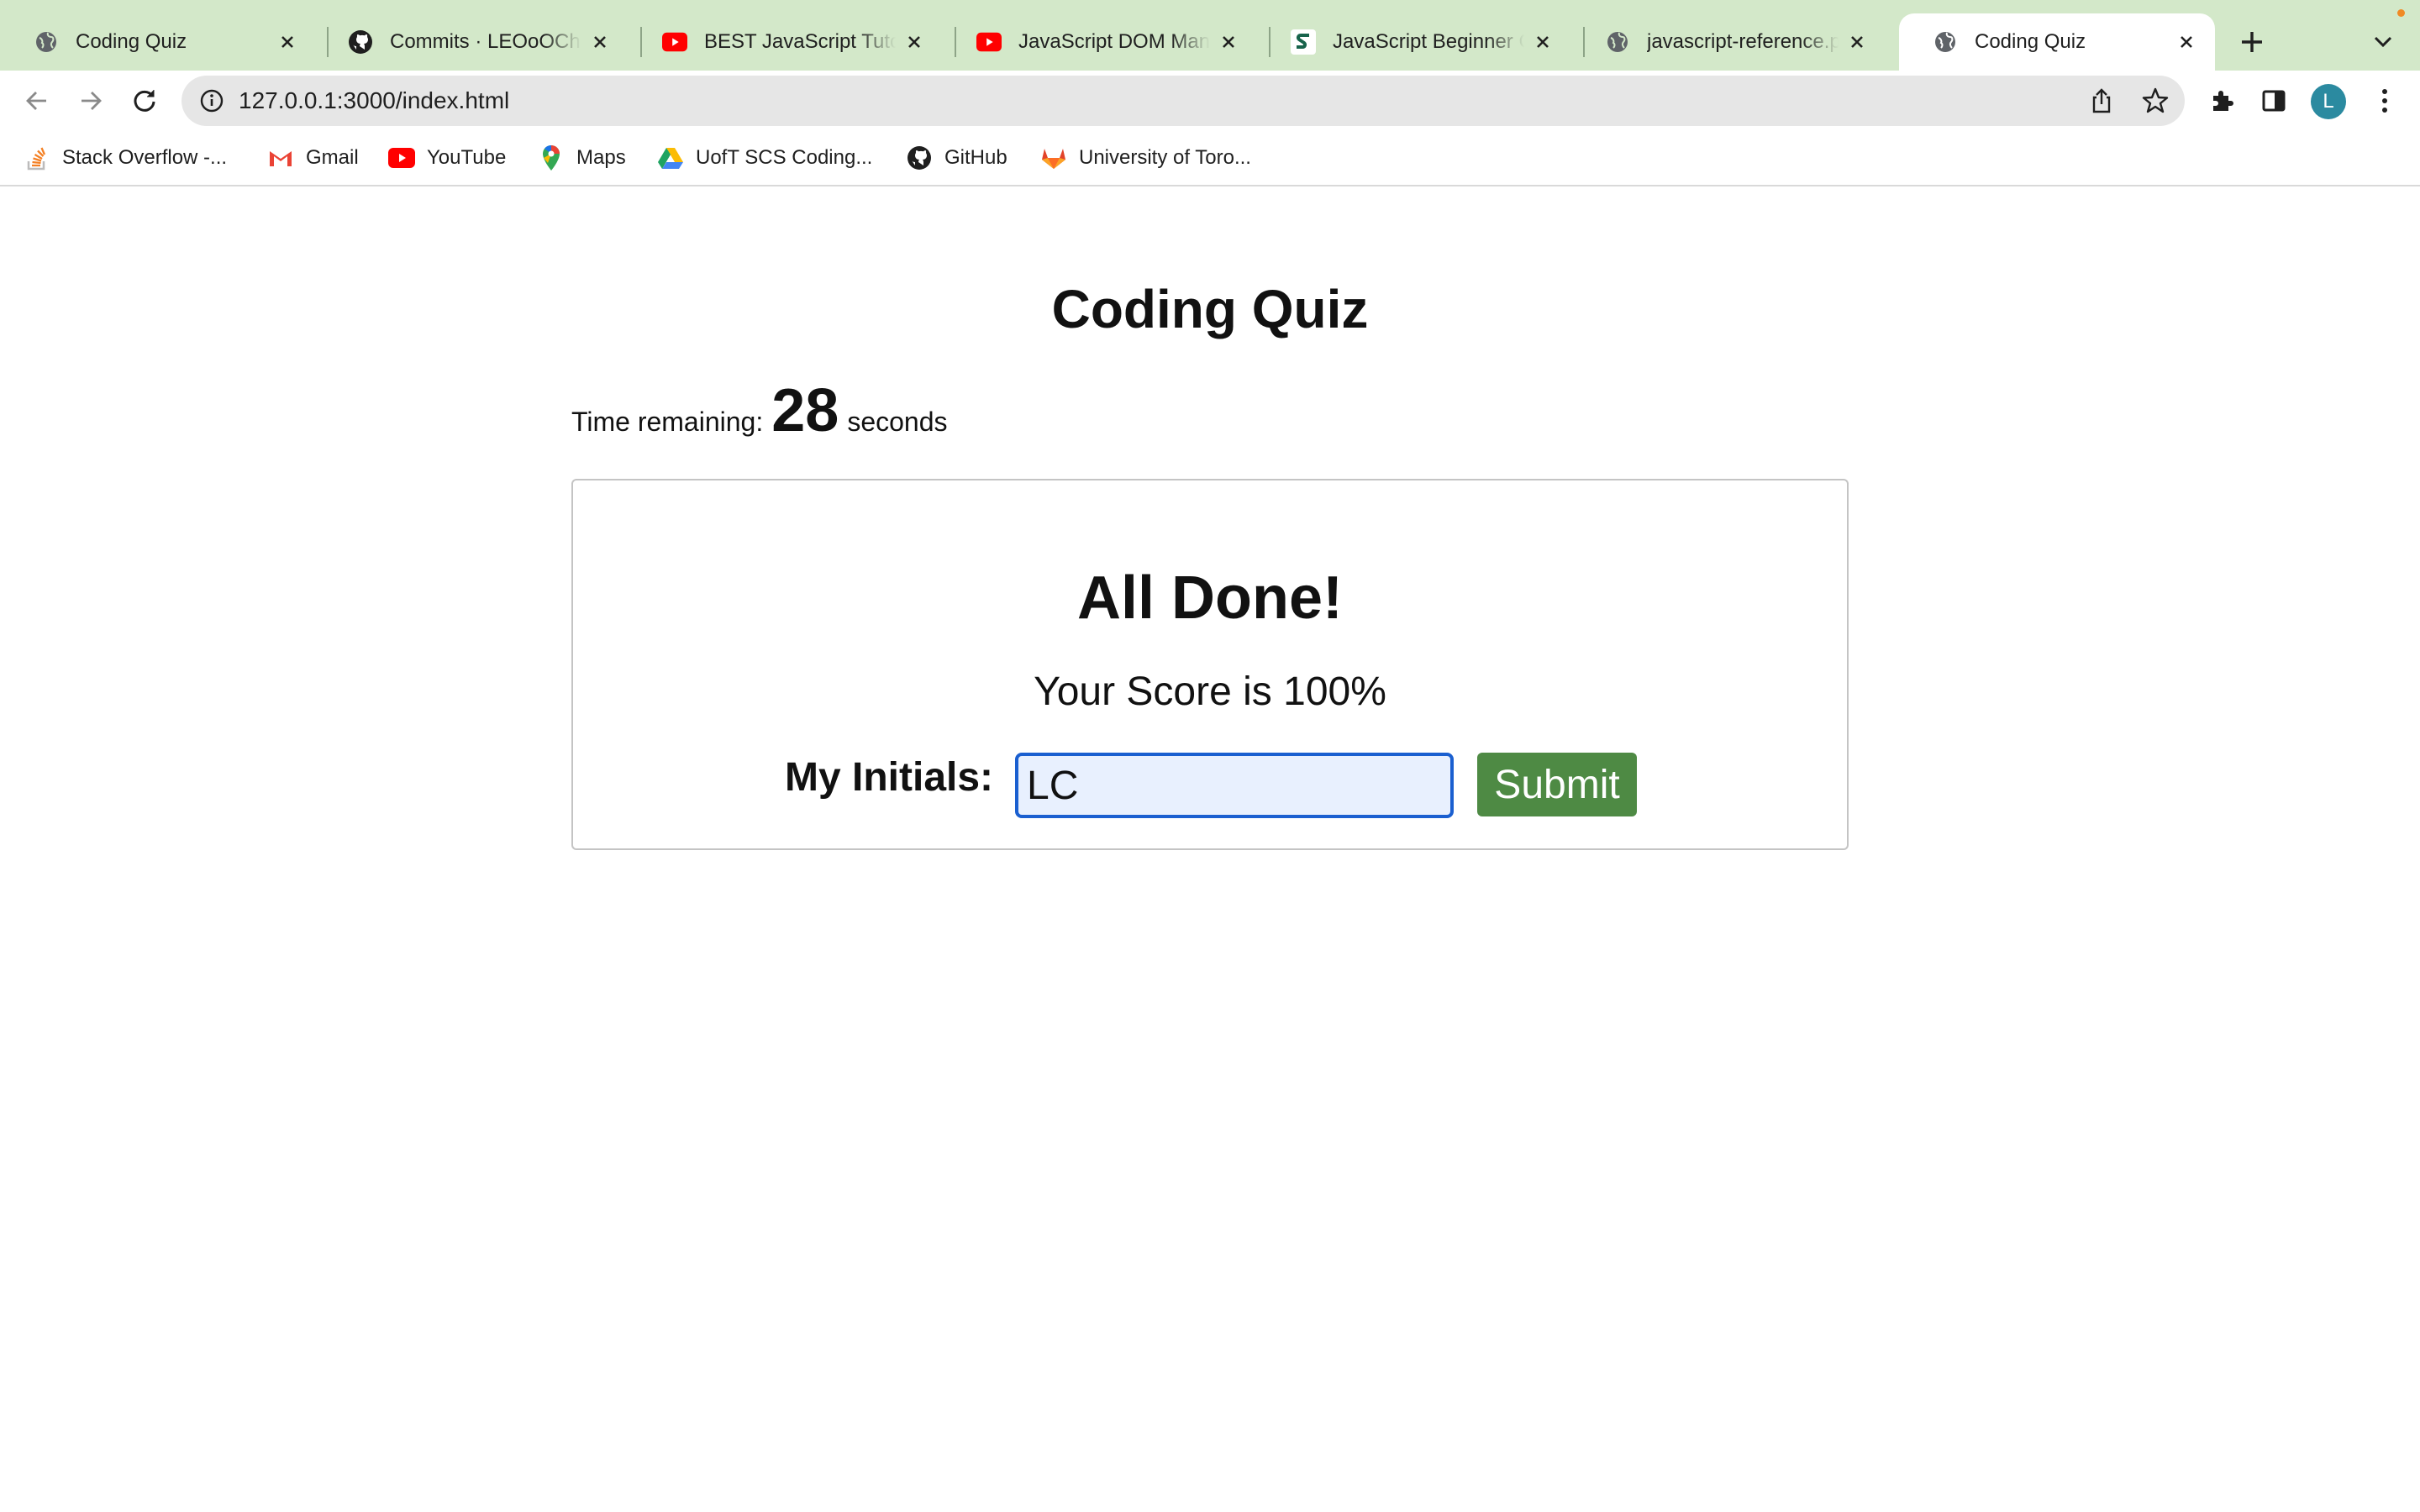 The width and height of the screenshot is (2420, 1512). Describe the element at coordinates (1557, 784) in the screenshot. I see `submit-button: Submit` at that location.